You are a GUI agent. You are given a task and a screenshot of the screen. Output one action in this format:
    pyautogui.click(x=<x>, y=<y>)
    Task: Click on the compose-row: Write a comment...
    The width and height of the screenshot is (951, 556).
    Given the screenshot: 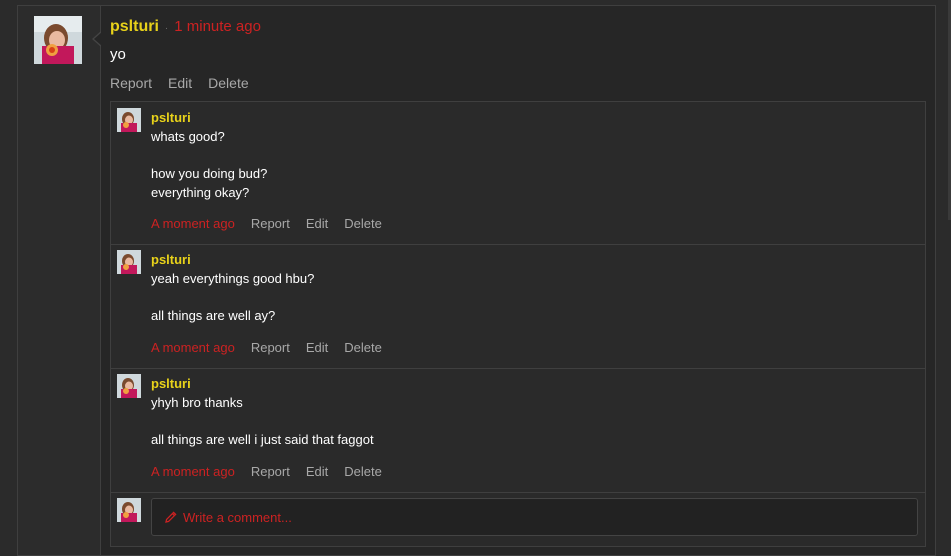 What is the action you would take?
    pyautogui.click(x=518, y=519)
    